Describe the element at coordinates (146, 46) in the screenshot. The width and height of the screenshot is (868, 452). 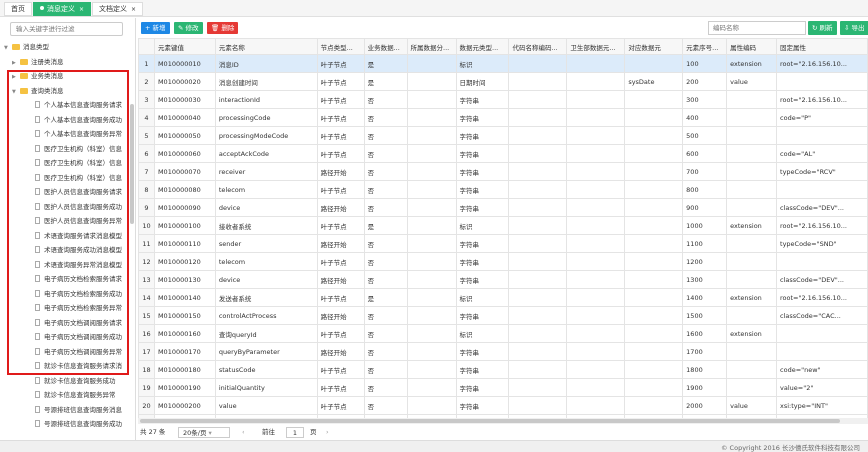
I see `column-header` at that location.